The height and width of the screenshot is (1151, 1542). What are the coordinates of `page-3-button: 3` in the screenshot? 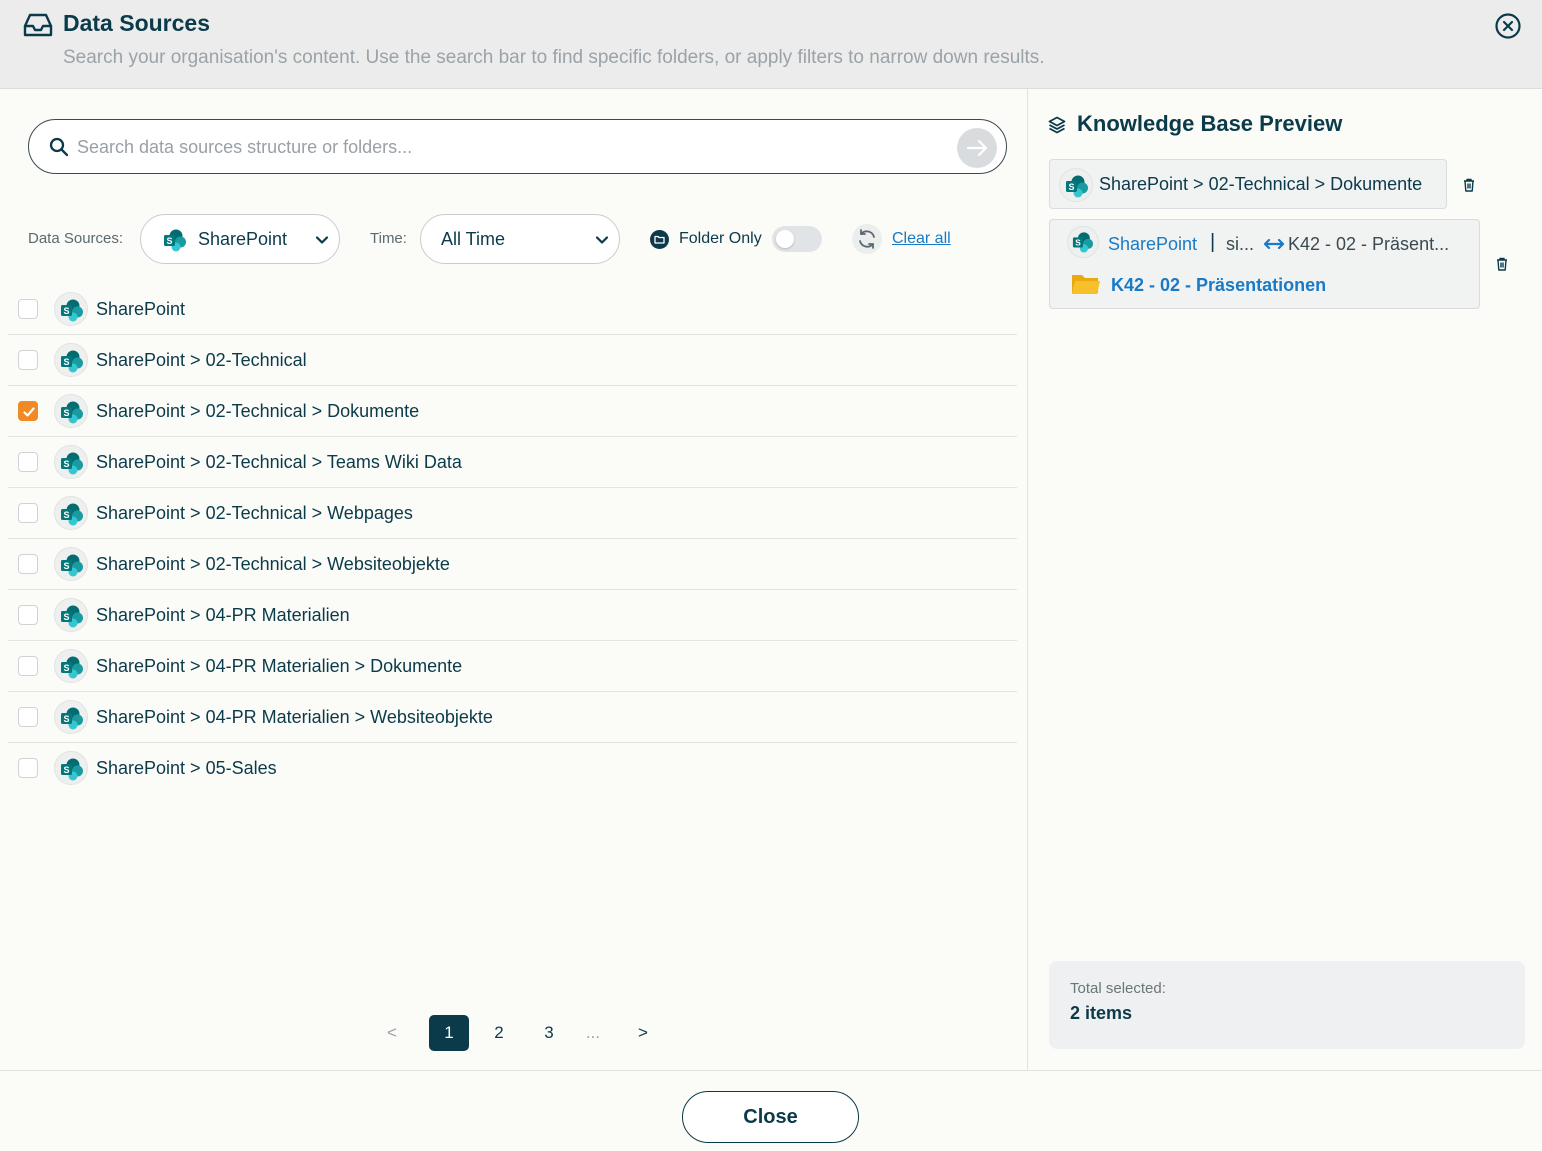 It's located at (549, 1033).